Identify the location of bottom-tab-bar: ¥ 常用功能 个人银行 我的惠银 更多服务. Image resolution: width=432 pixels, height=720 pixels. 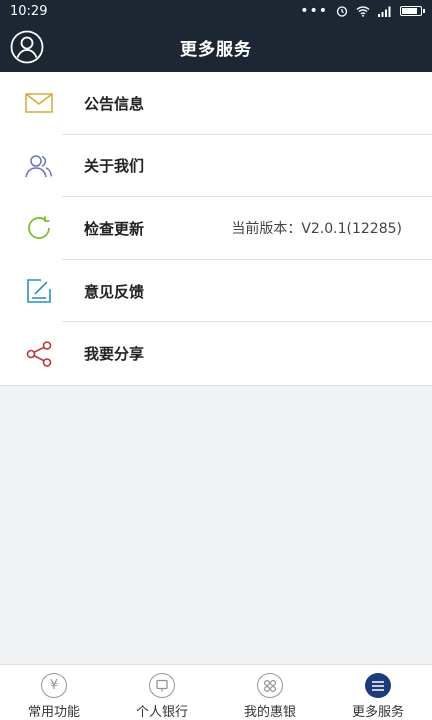
(216, 692).